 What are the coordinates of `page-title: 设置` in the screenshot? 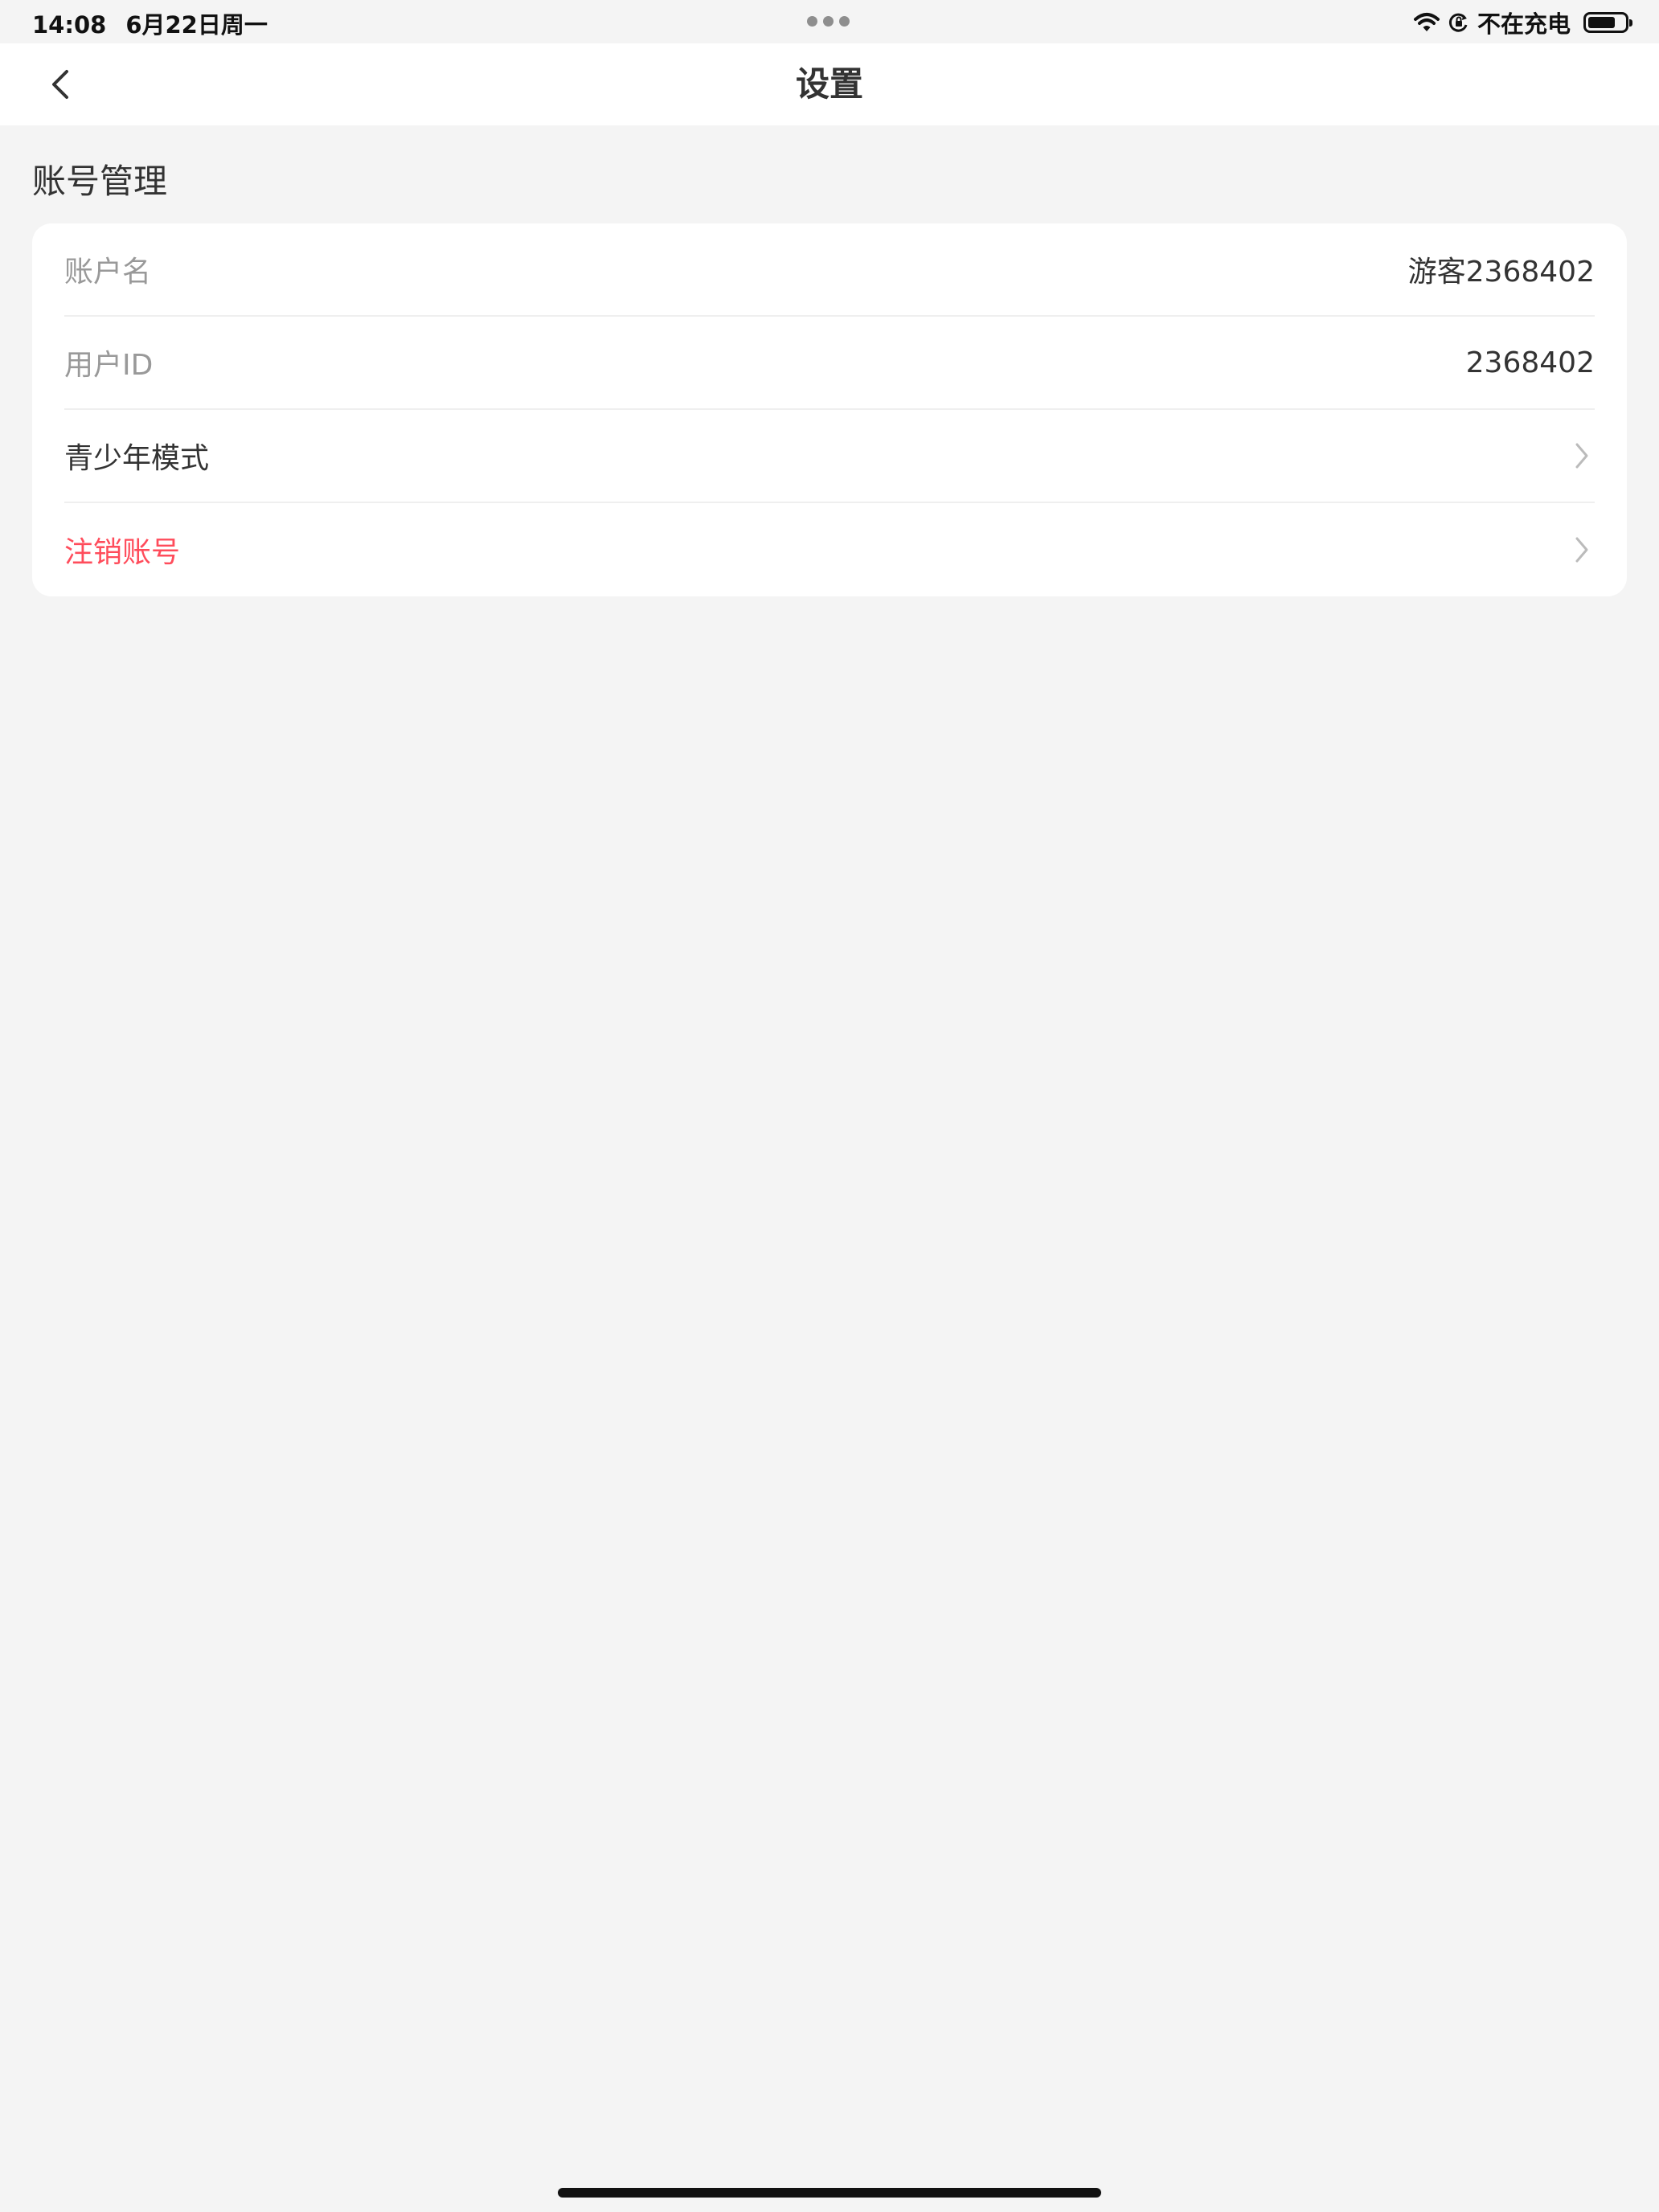 It's located at (829, 84).